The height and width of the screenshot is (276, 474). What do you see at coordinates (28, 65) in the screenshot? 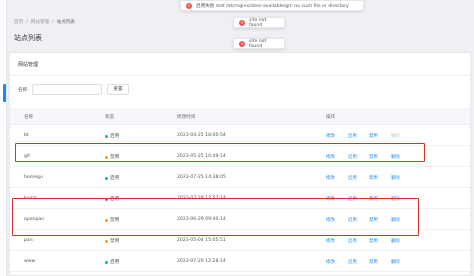
I see `card-title: 网站管理` at bounding box center [28, 65].